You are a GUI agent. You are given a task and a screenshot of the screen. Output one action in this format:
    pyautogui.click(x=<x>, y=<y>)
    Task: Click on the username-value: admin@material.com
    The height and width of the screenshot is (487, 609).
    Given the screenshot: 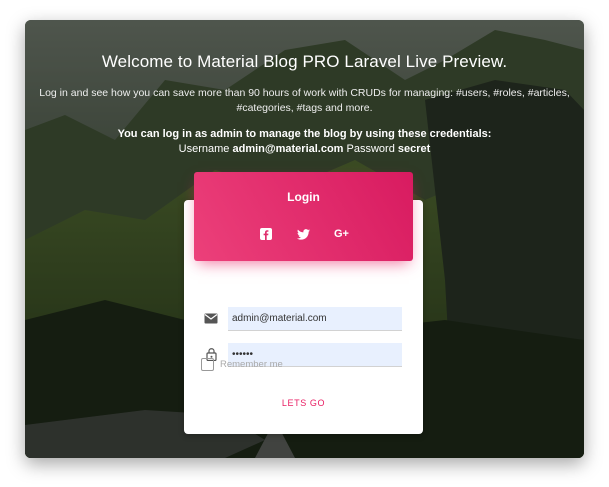 What is the action you would take?
    pyautogui.click(x=288, y=149)
    